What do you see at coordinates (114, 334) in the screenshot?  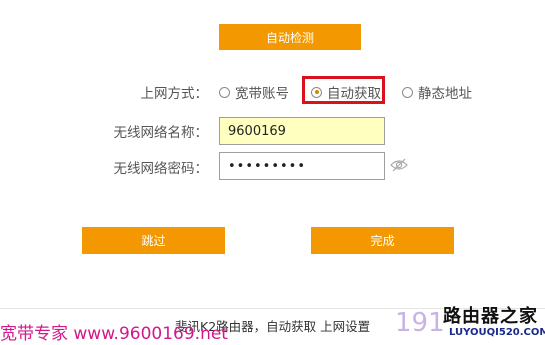 I see `watermark-left: 宽带专家 www.9600169.net` at bounding box center [114, 334].